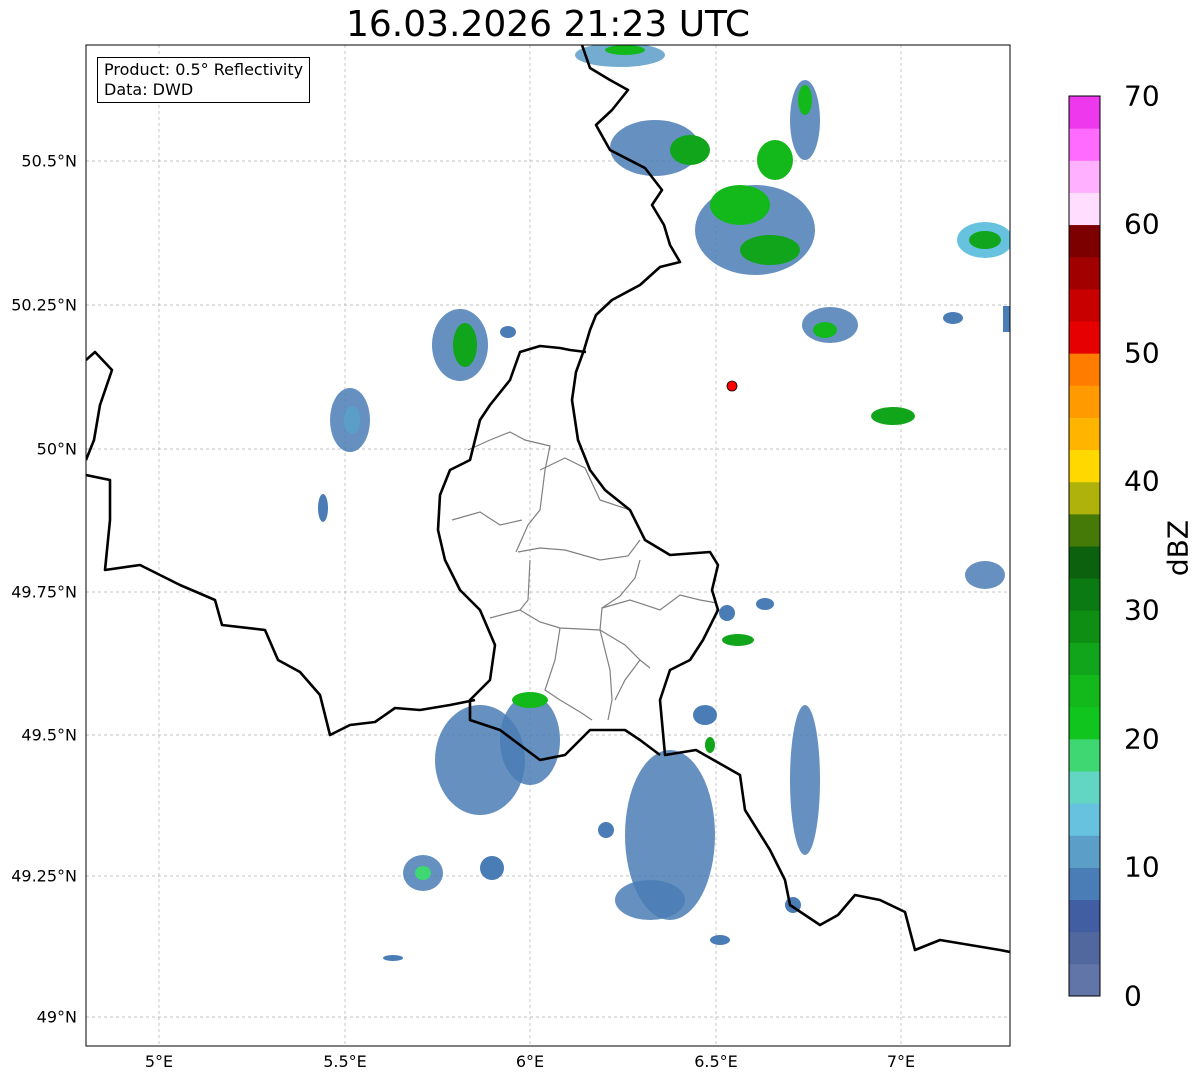  I want to click on colorbar-label: 40, so click(1142, 481).